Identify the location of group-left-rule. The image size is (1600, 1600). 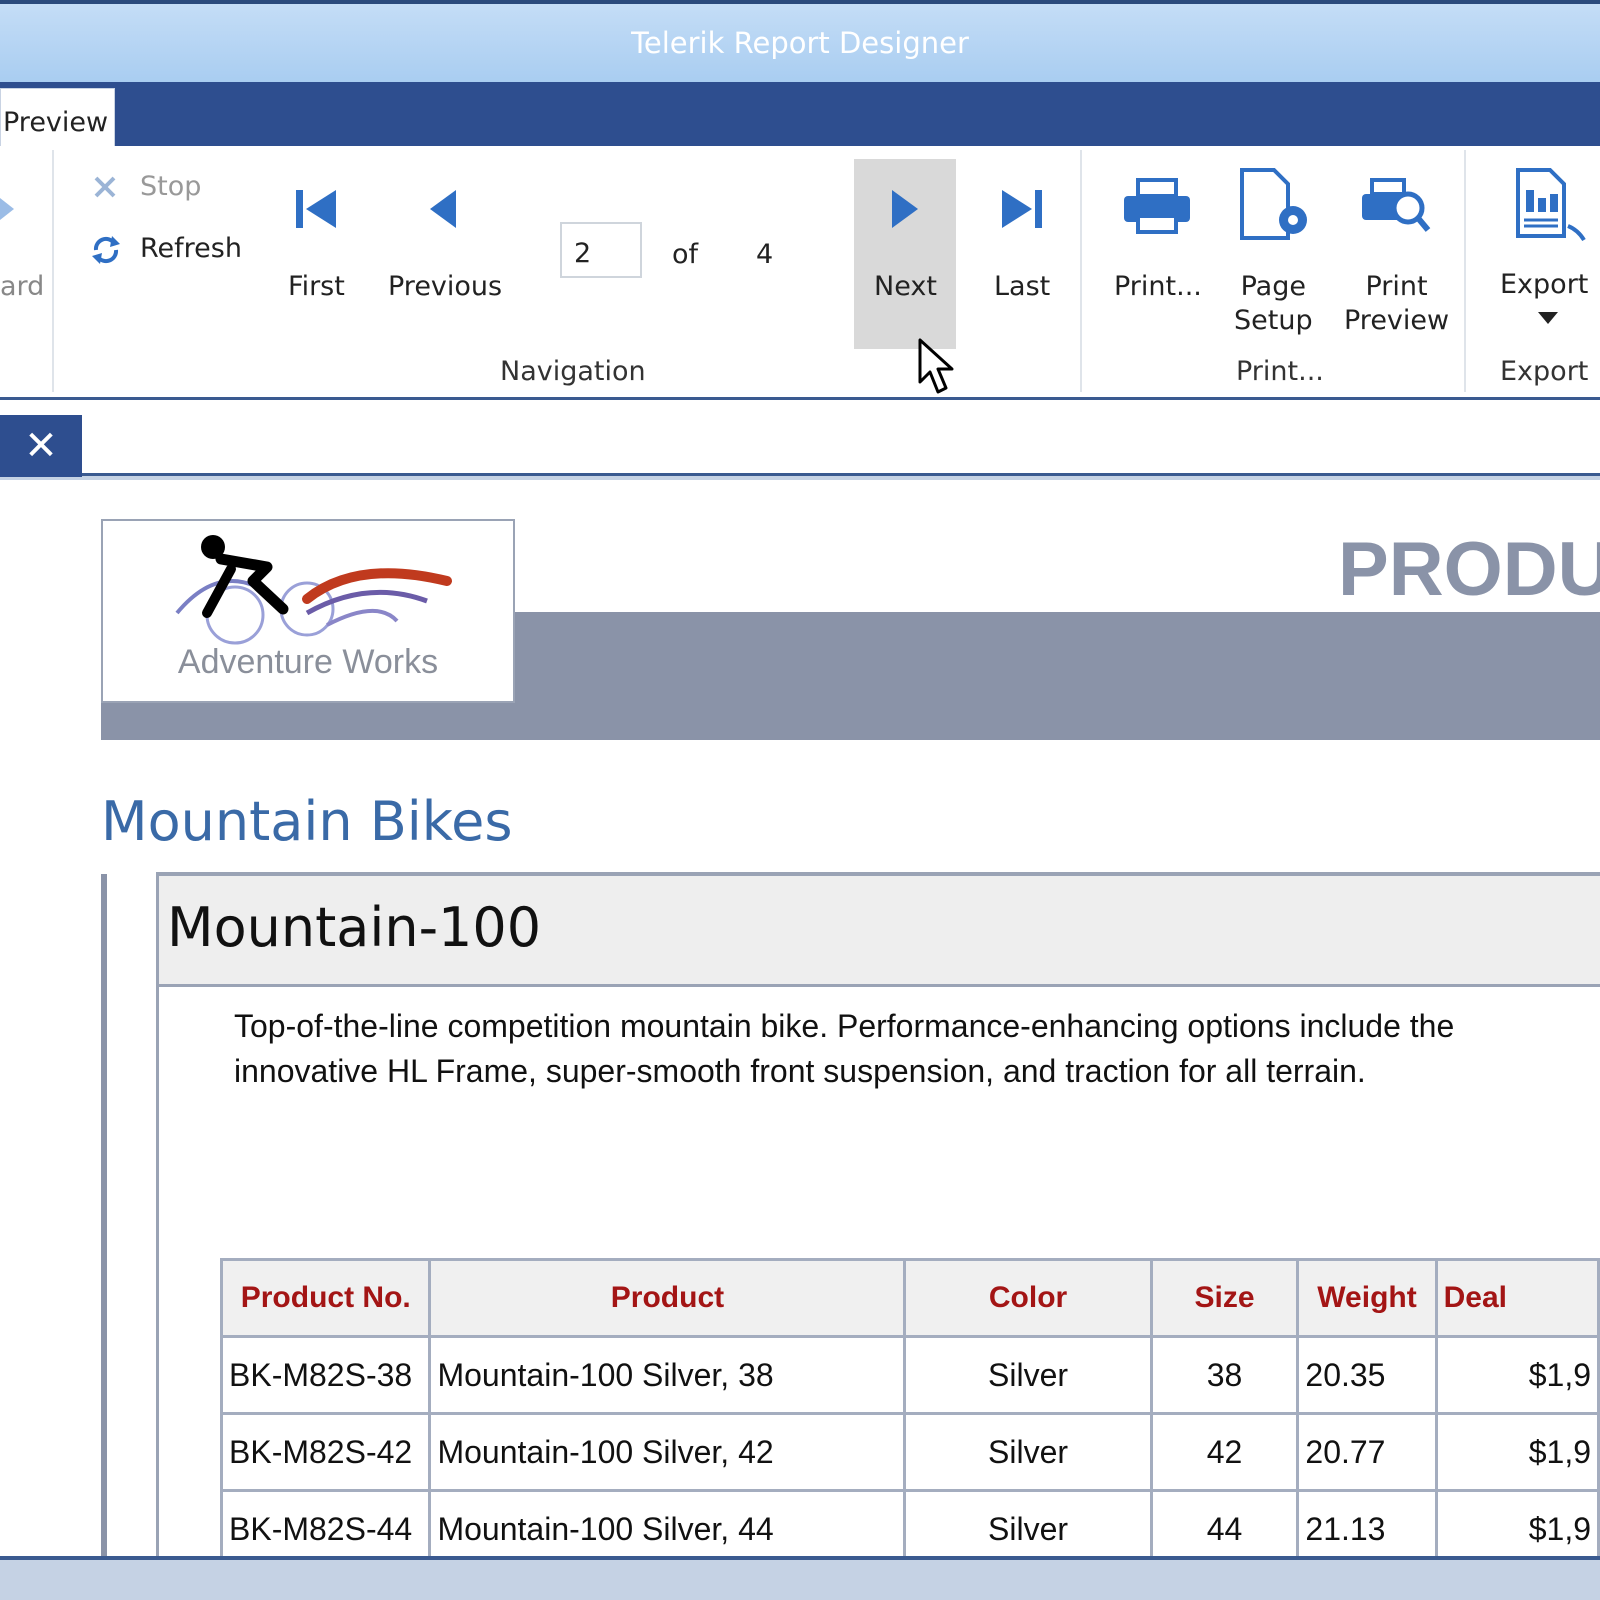
(104, 1217).